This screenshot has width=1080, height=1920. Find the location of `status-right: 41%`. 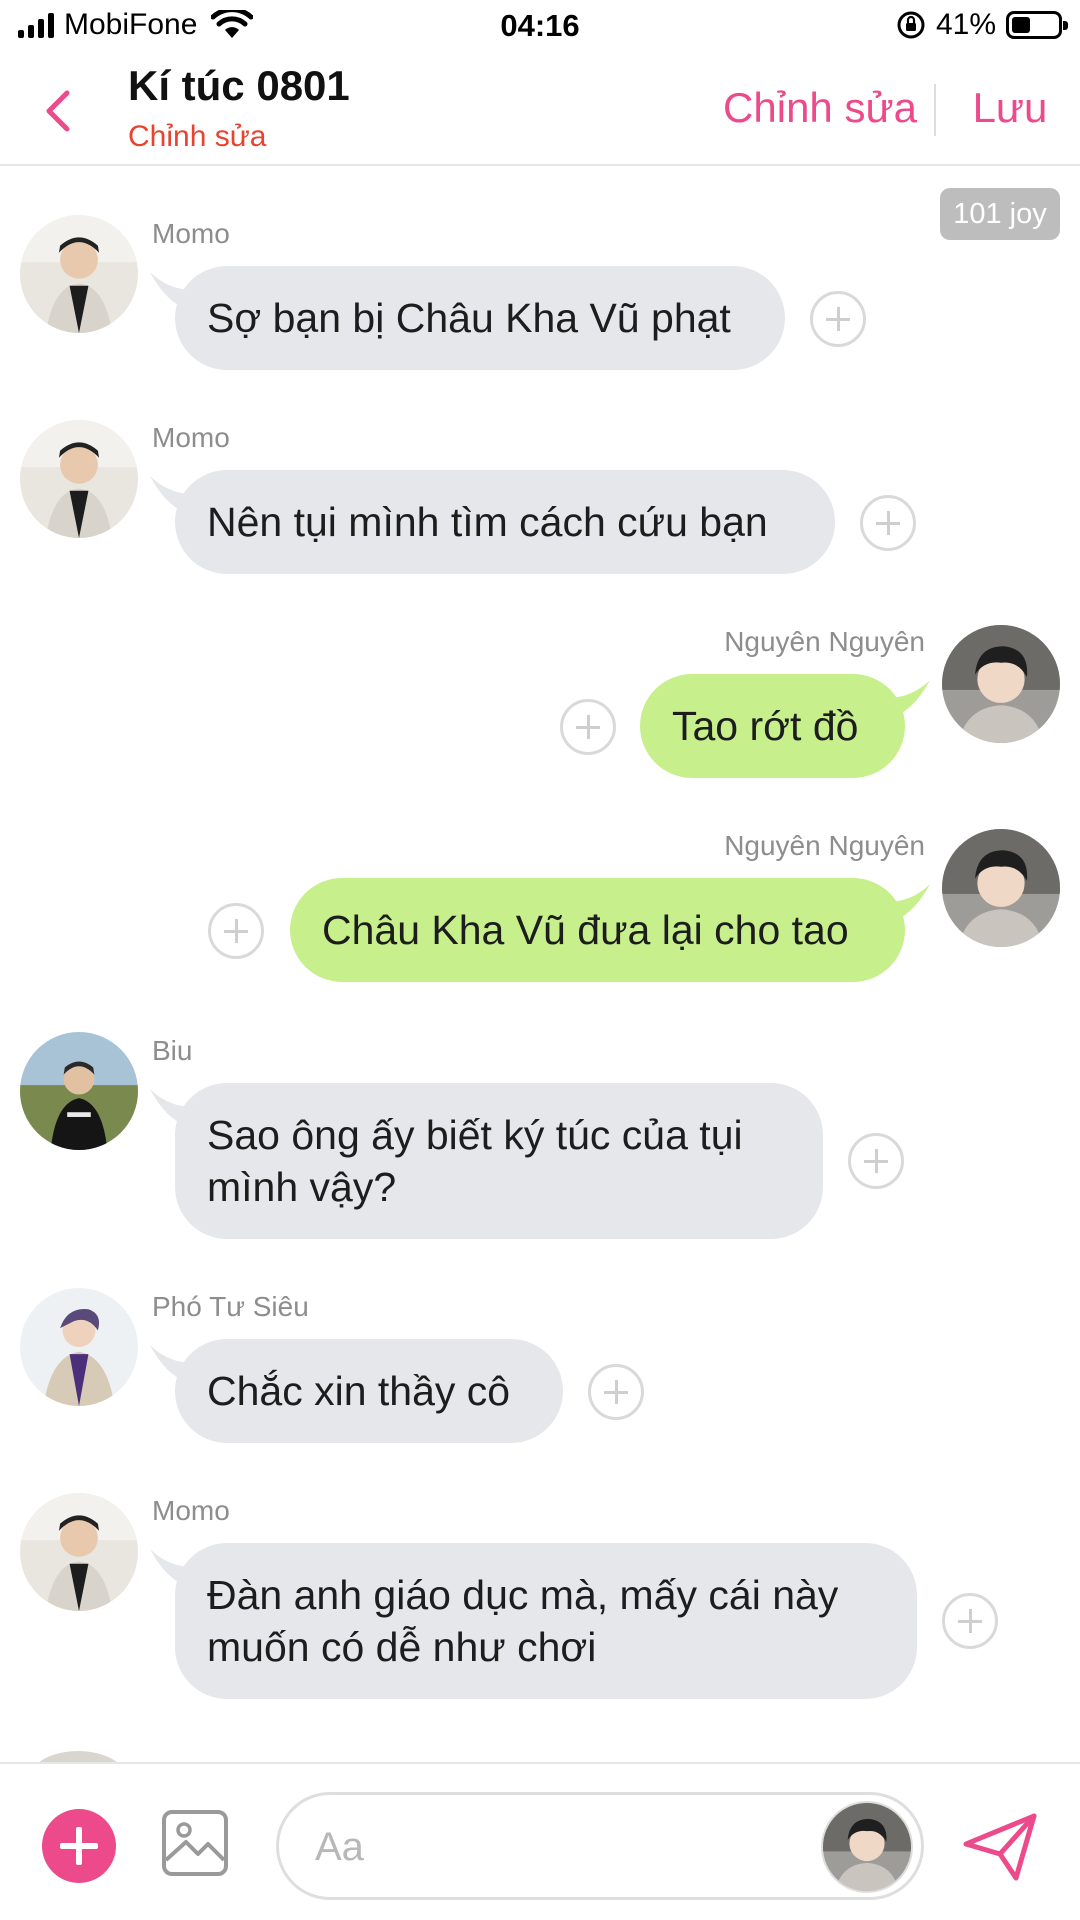

status-right: 41% is located at coordinates (982, 25).